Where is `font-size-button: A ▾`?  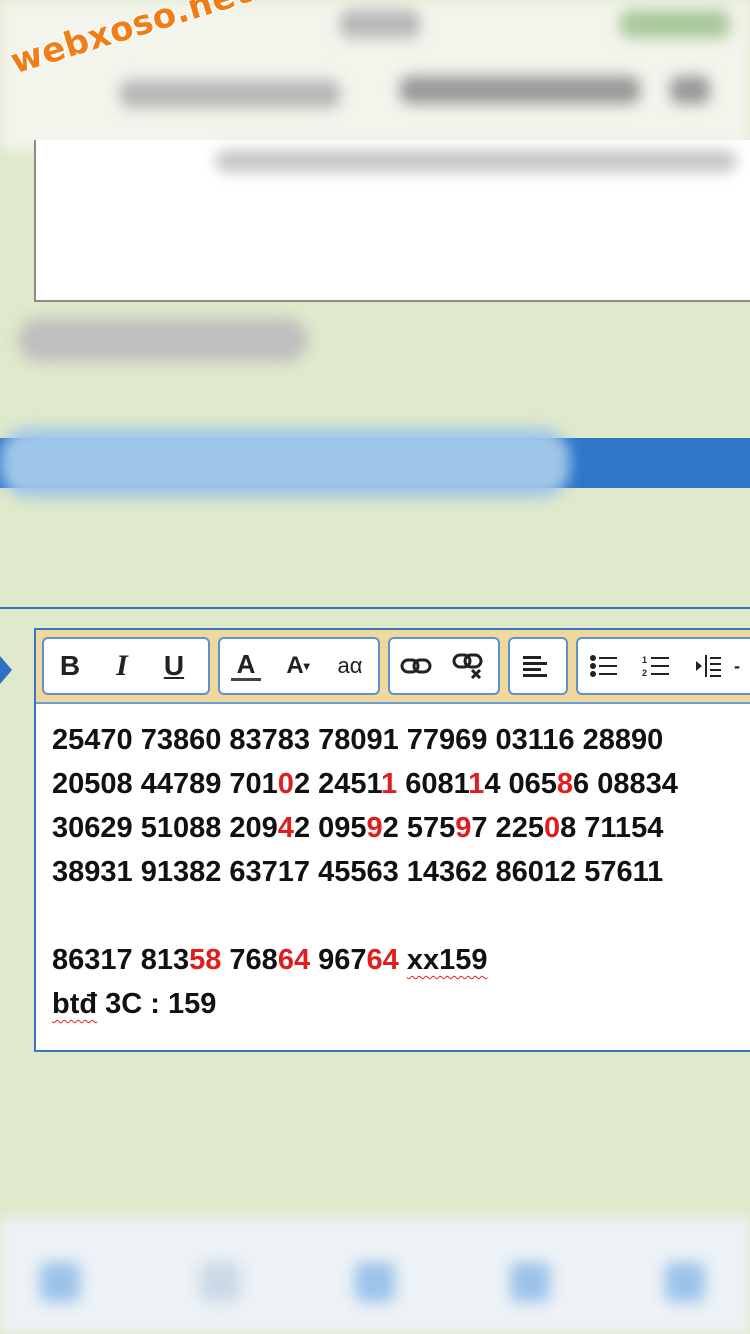
font-size-button: A ▾ is located at coordinates (298, 666).